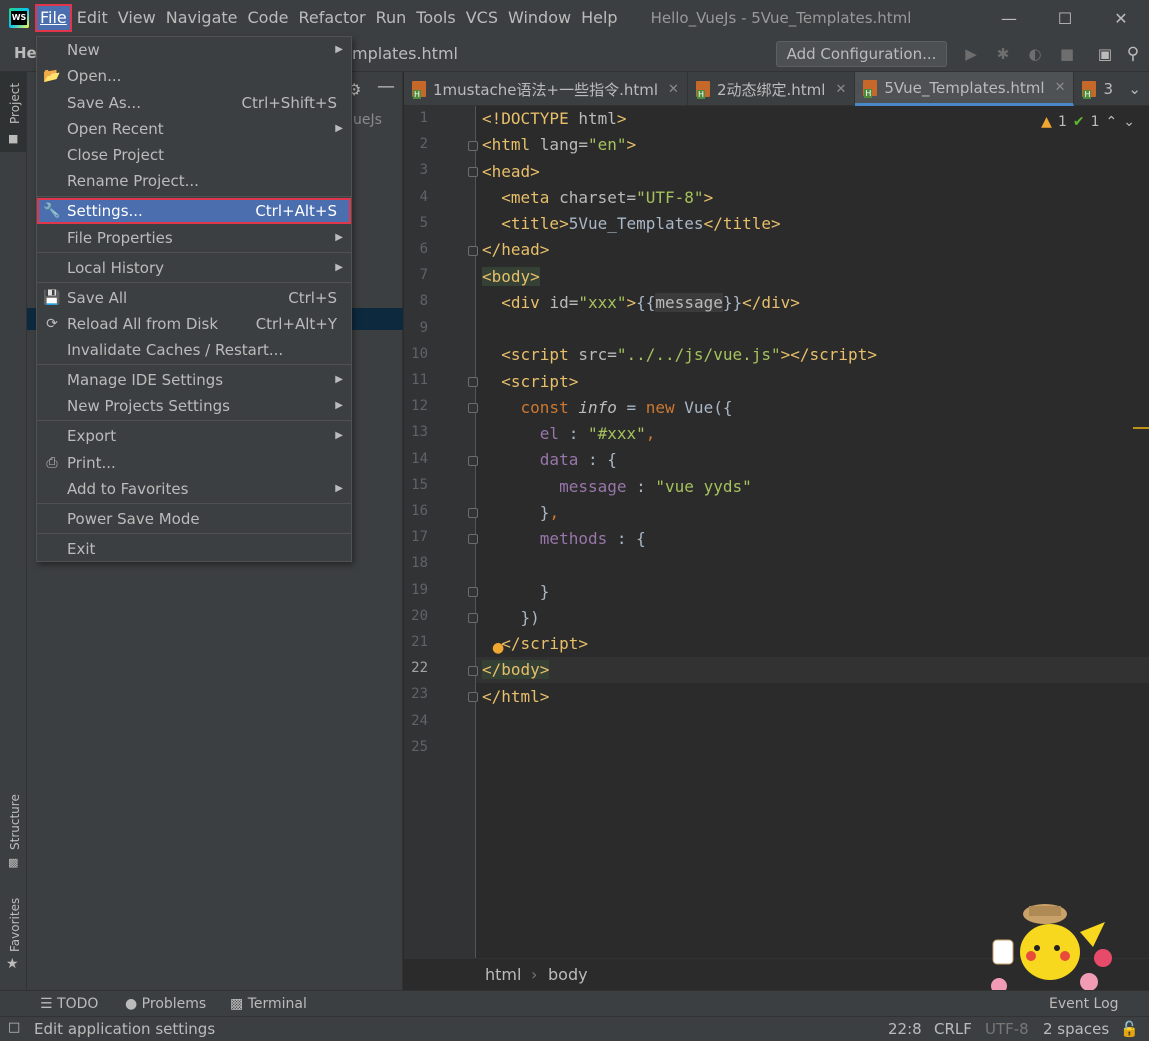  What do you see at coordinates (419, 511) in the screenshot?
I see `line-number: 16` at bounding box center [419, 511].